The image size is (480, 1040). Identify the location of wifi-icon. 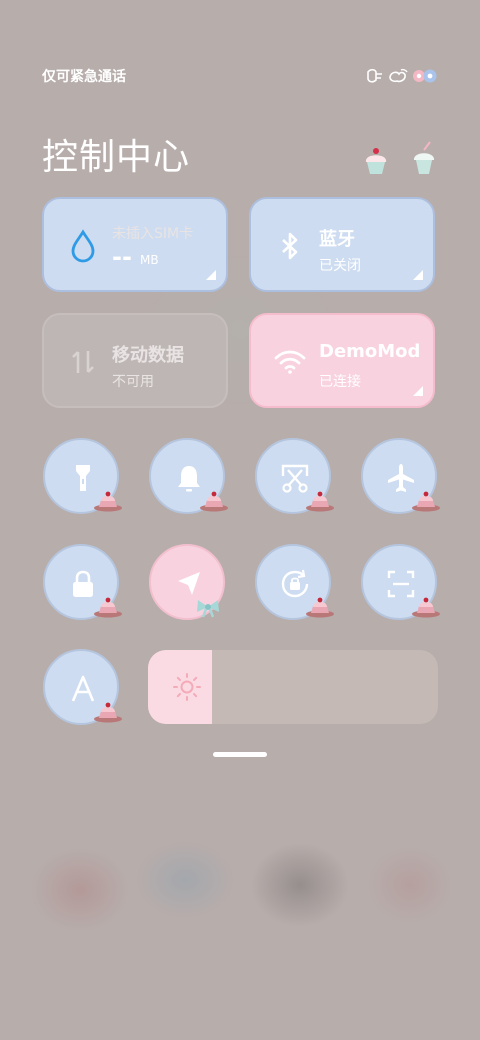
(290, 362).